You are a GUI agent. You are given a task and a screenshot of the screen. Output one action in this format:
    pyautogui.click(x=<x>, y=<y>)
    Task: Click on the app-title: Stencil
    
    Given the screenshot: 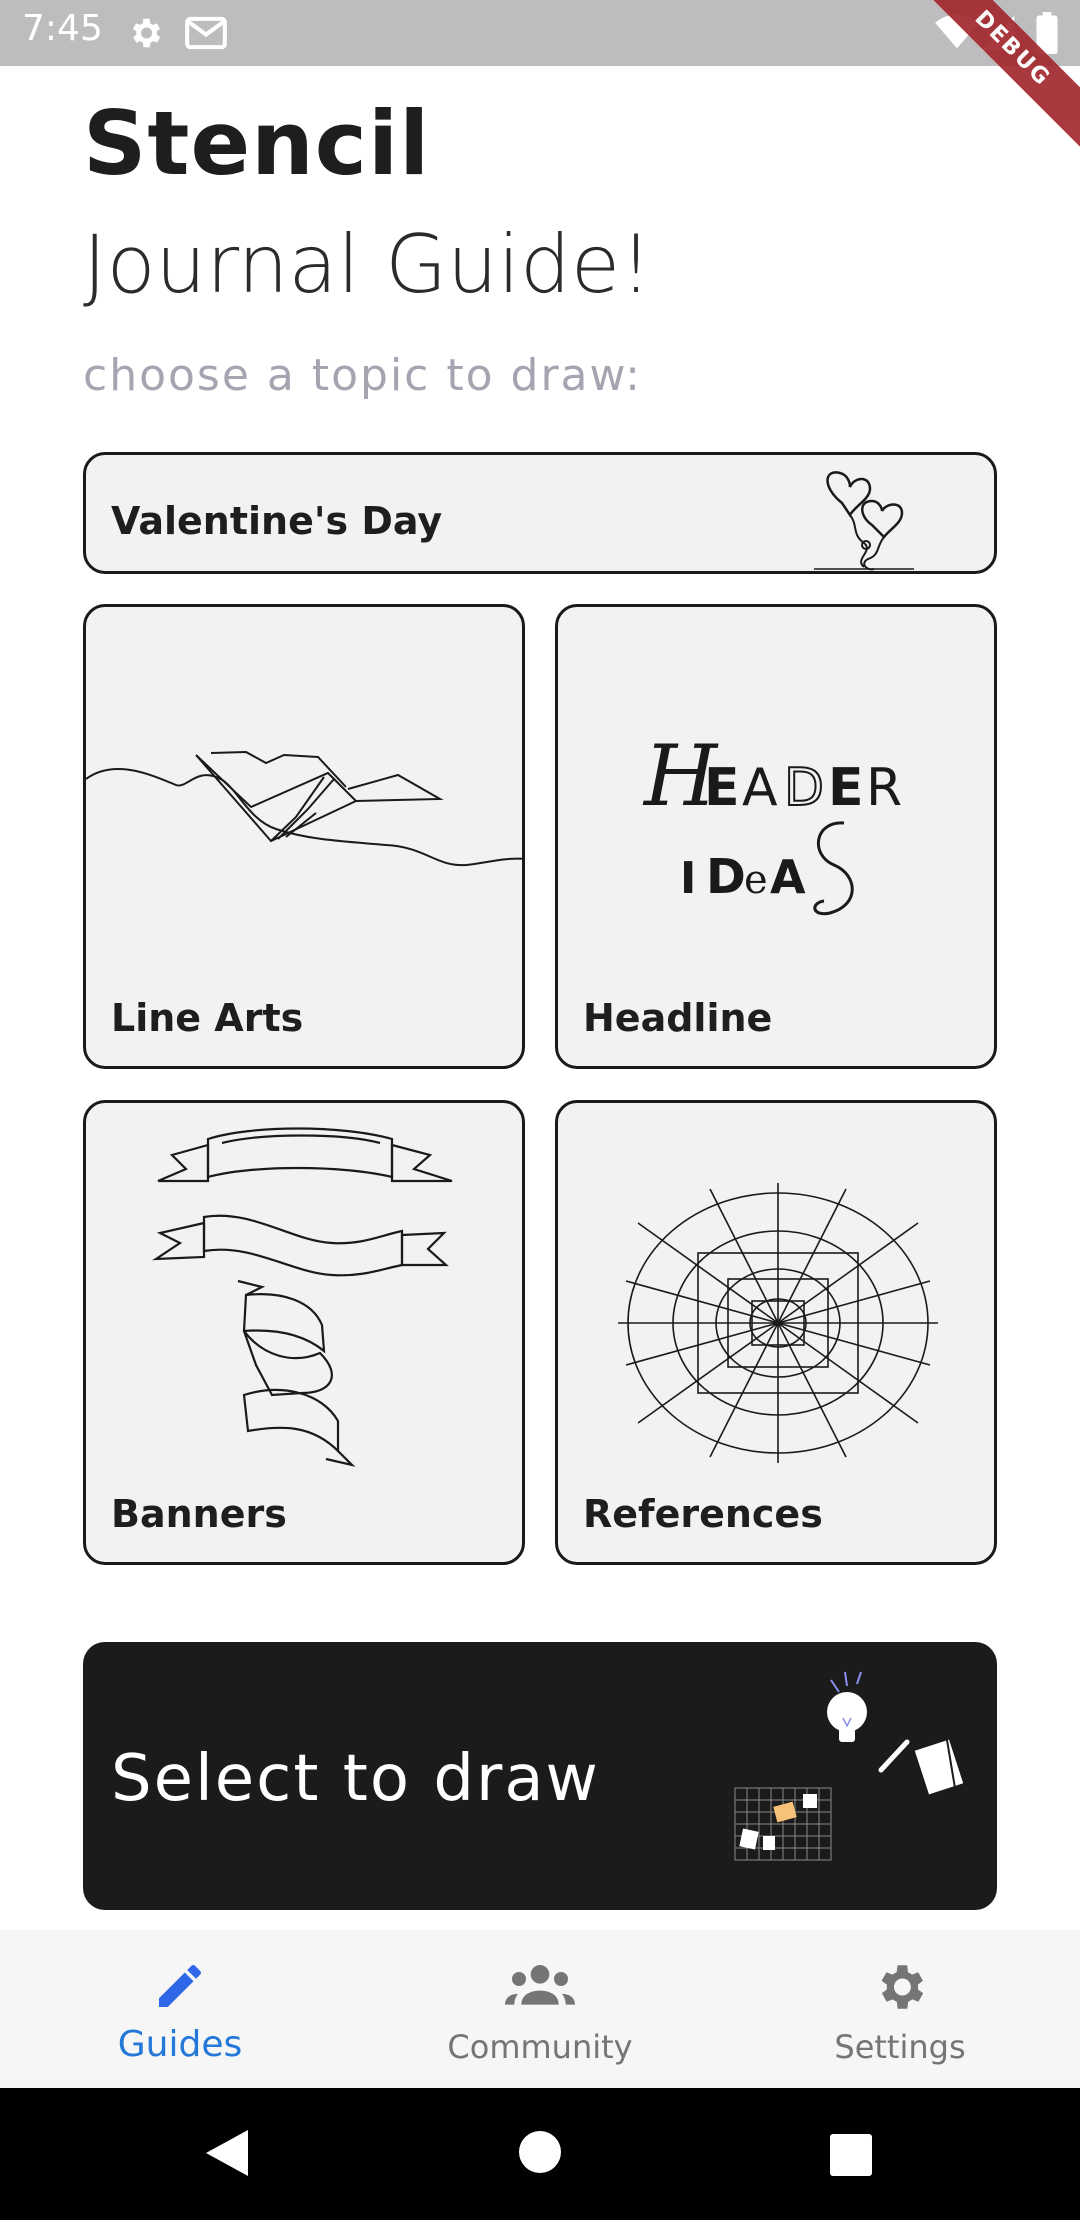 What is the action you would take?
    pyautogui.click(x=257, y=143)
    